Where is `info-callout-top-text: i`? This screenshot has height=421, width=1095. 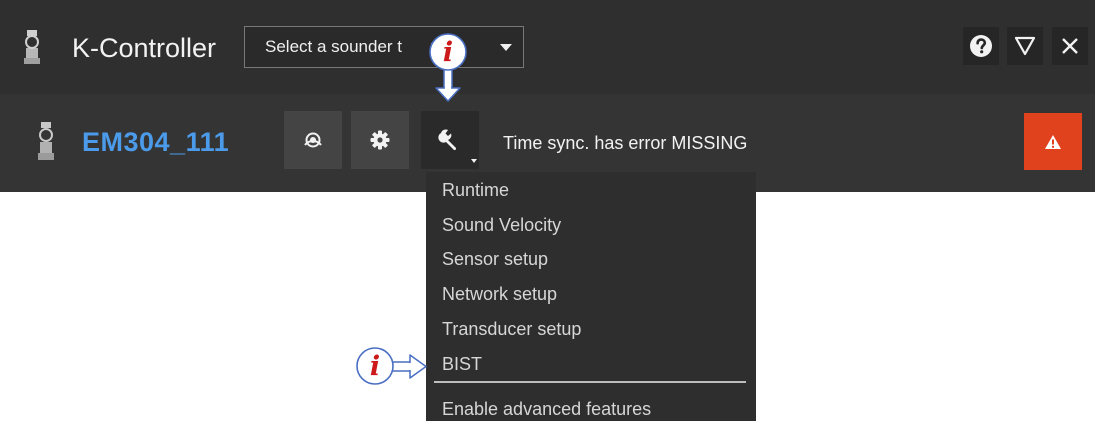 info-callout-top-text: i is located at coordinates (448, 52).